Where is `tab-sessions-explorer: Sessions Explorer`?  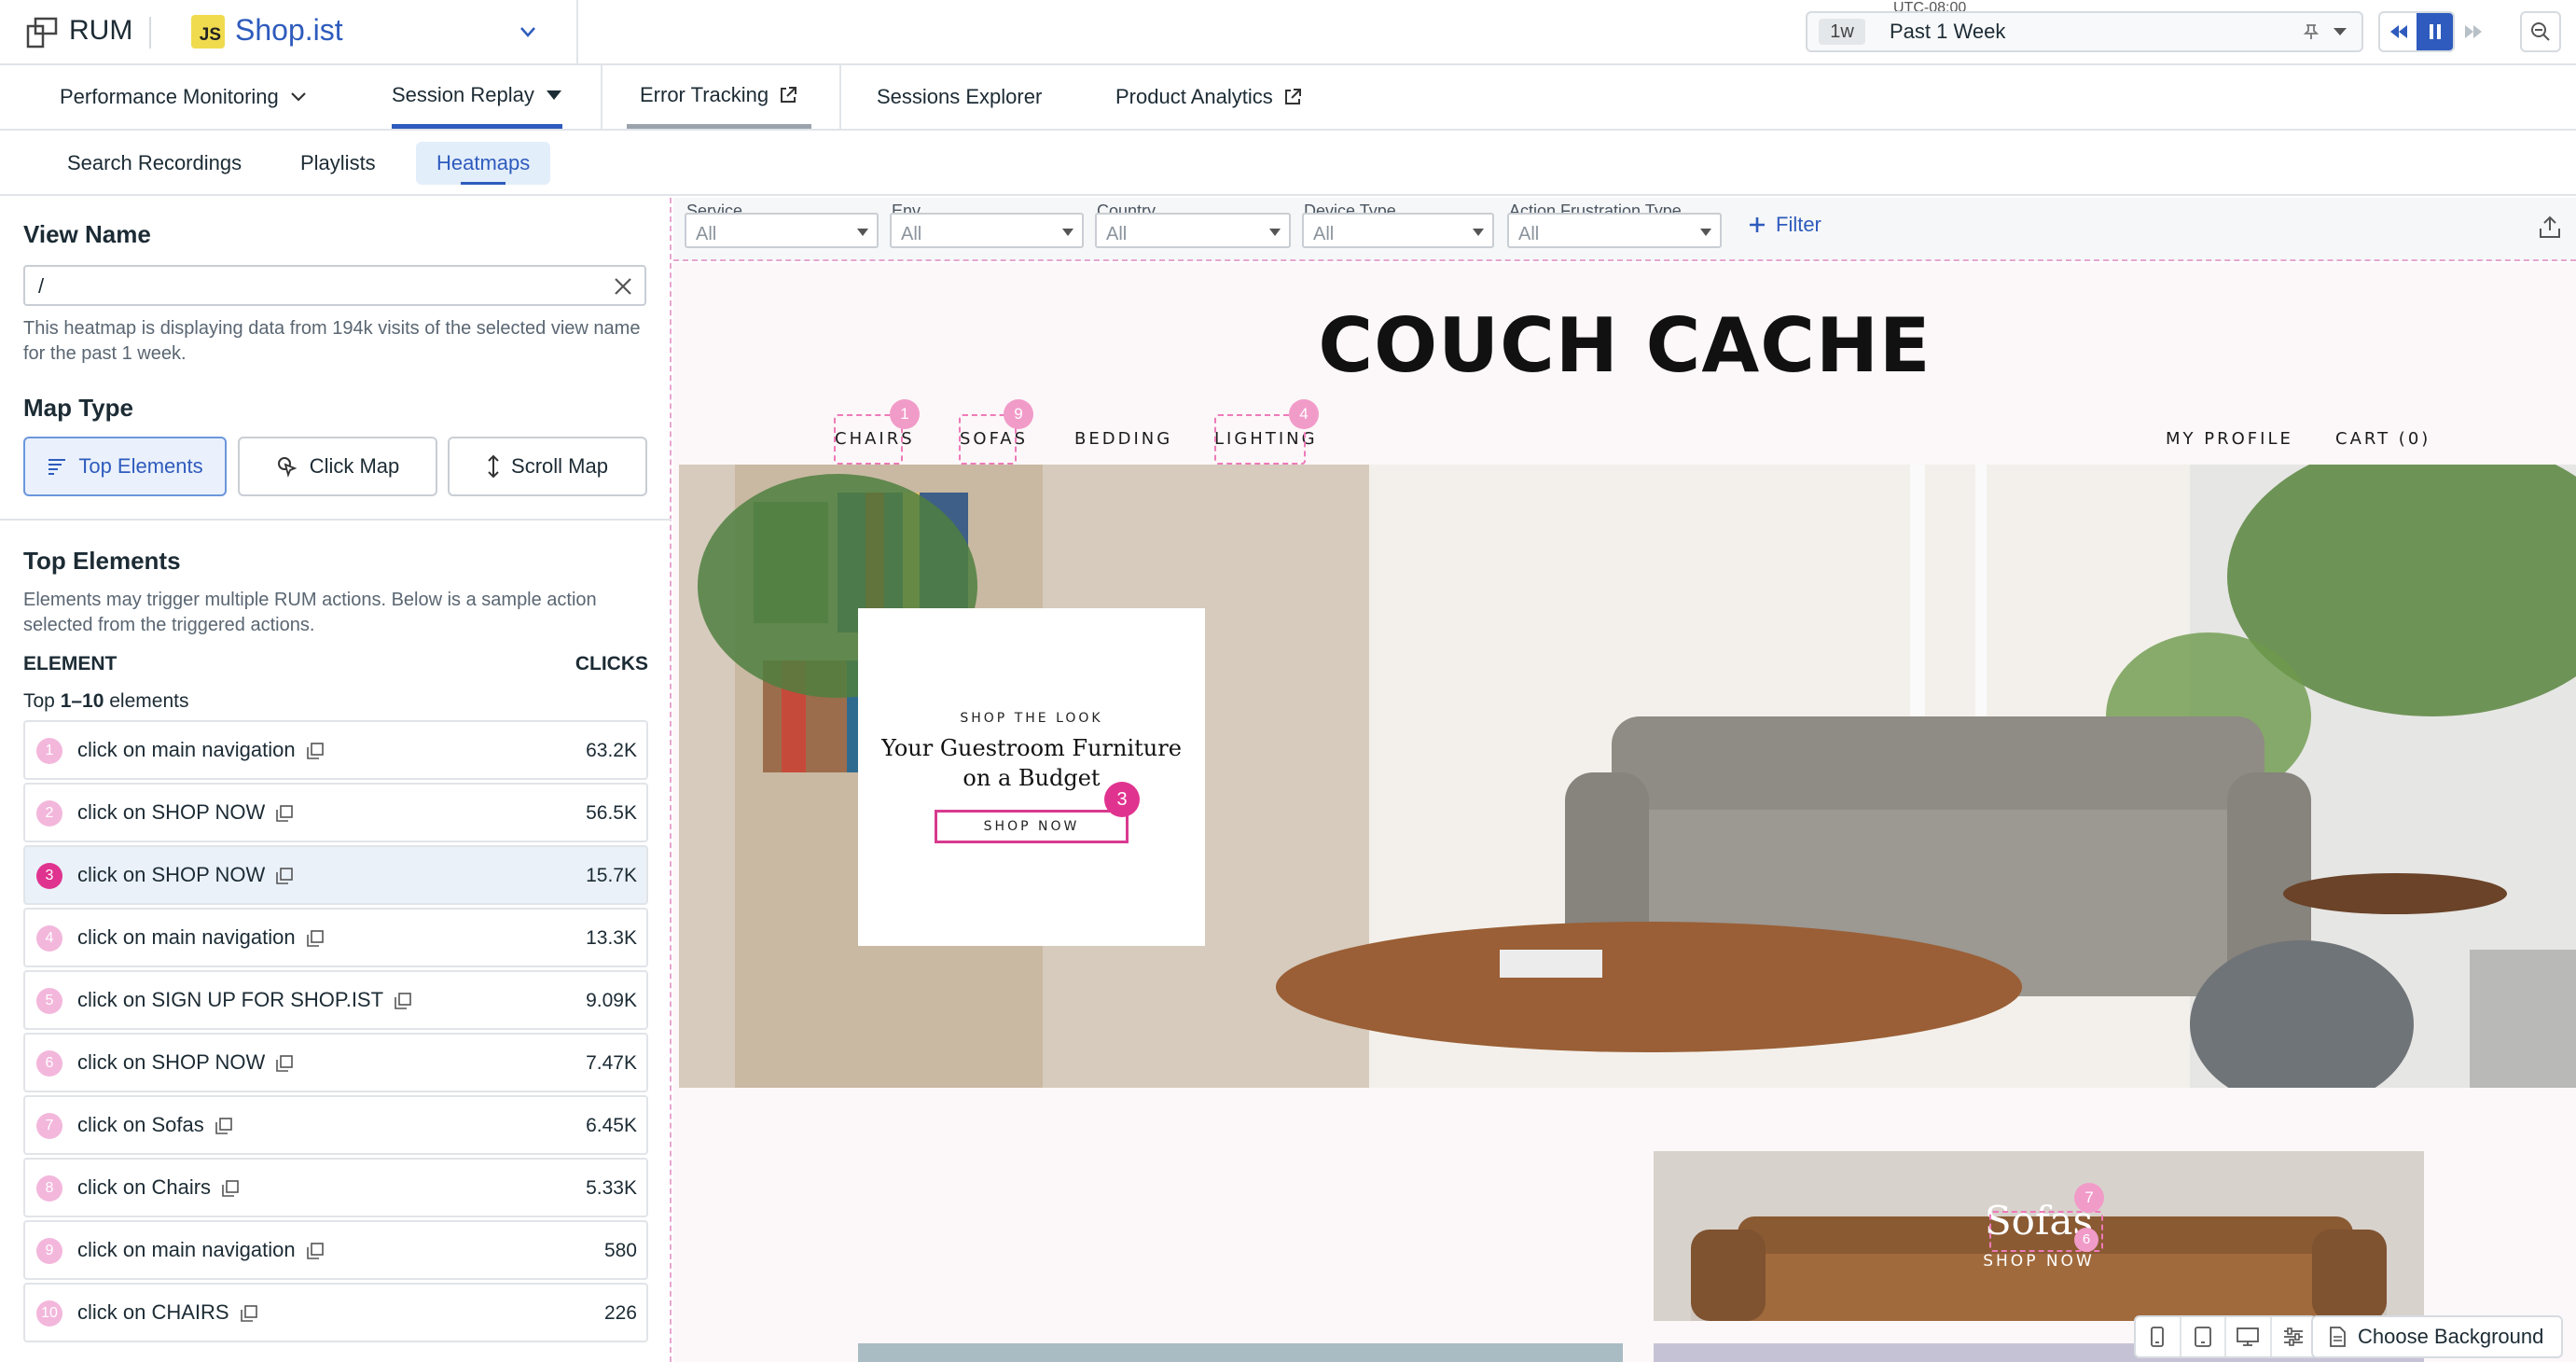
tab-sessions-explorer: Sessions Explorer is located at coordinates (960, 97).